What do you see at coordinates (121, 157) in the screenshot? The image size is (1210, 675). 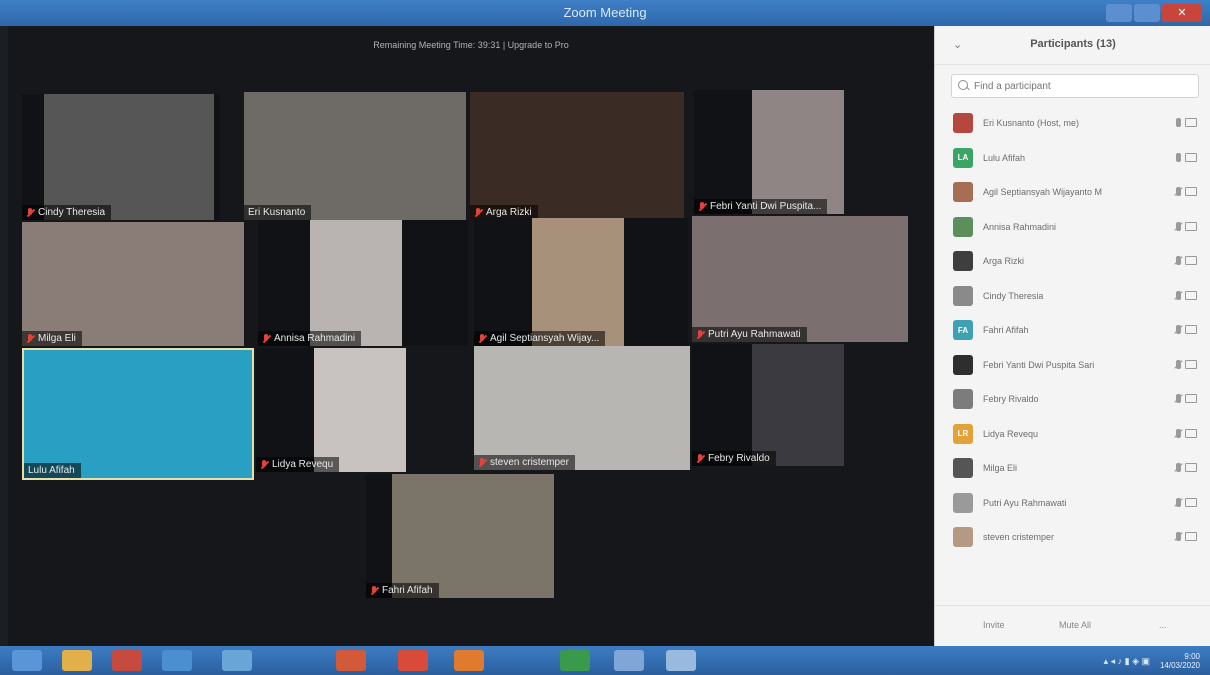 I see `video-tile: Cindy Theresia` at bounding box center [121, 157].